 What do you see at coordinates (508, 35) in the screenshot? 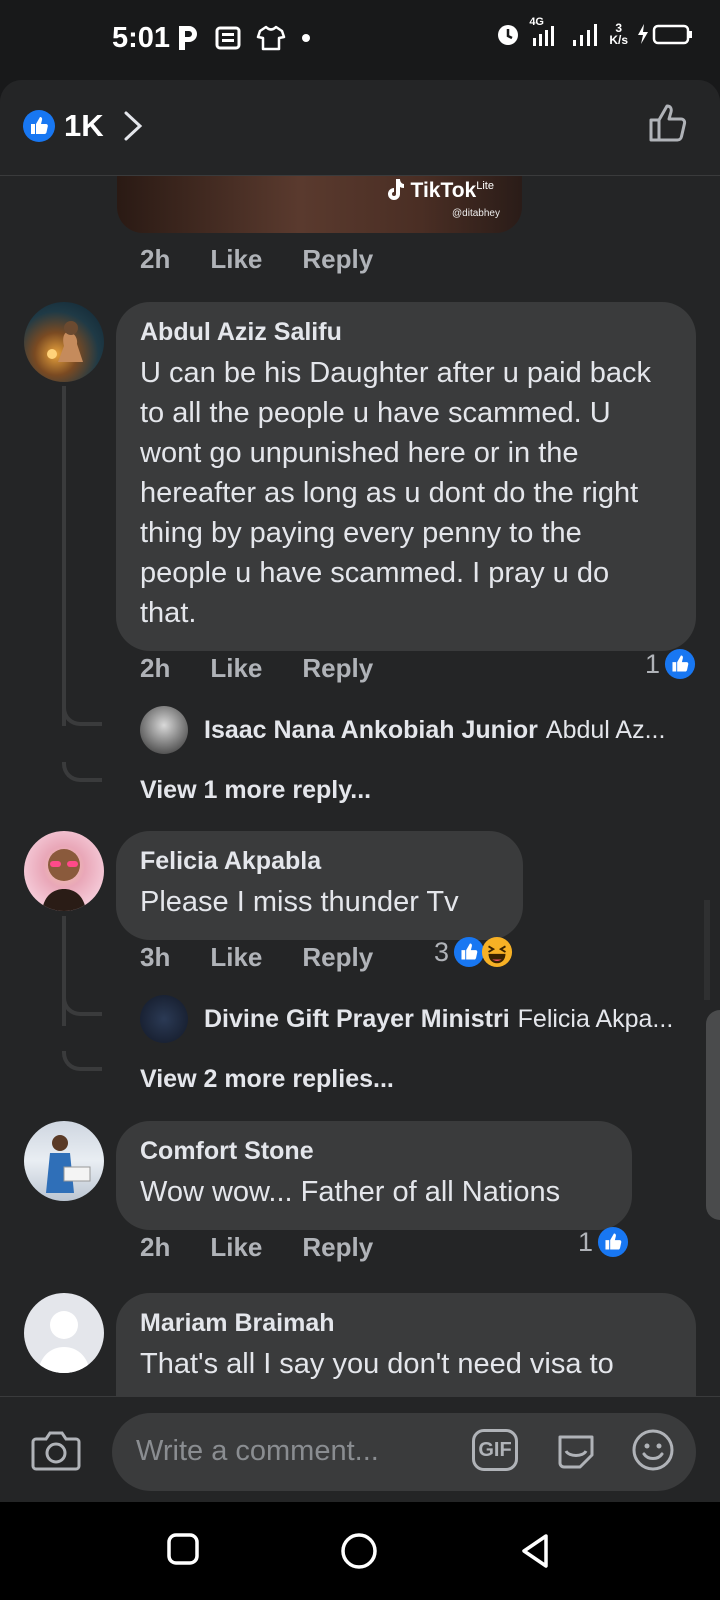
I see `alarm-icon` at bounding box center [508, 35].